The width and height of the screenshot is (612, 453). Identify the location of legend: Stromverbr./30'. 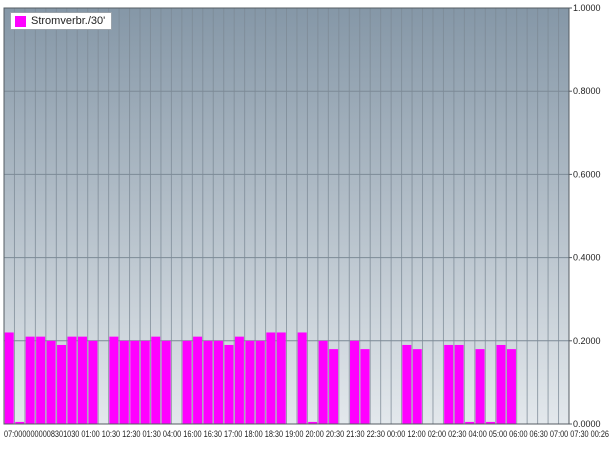
(61, 21).